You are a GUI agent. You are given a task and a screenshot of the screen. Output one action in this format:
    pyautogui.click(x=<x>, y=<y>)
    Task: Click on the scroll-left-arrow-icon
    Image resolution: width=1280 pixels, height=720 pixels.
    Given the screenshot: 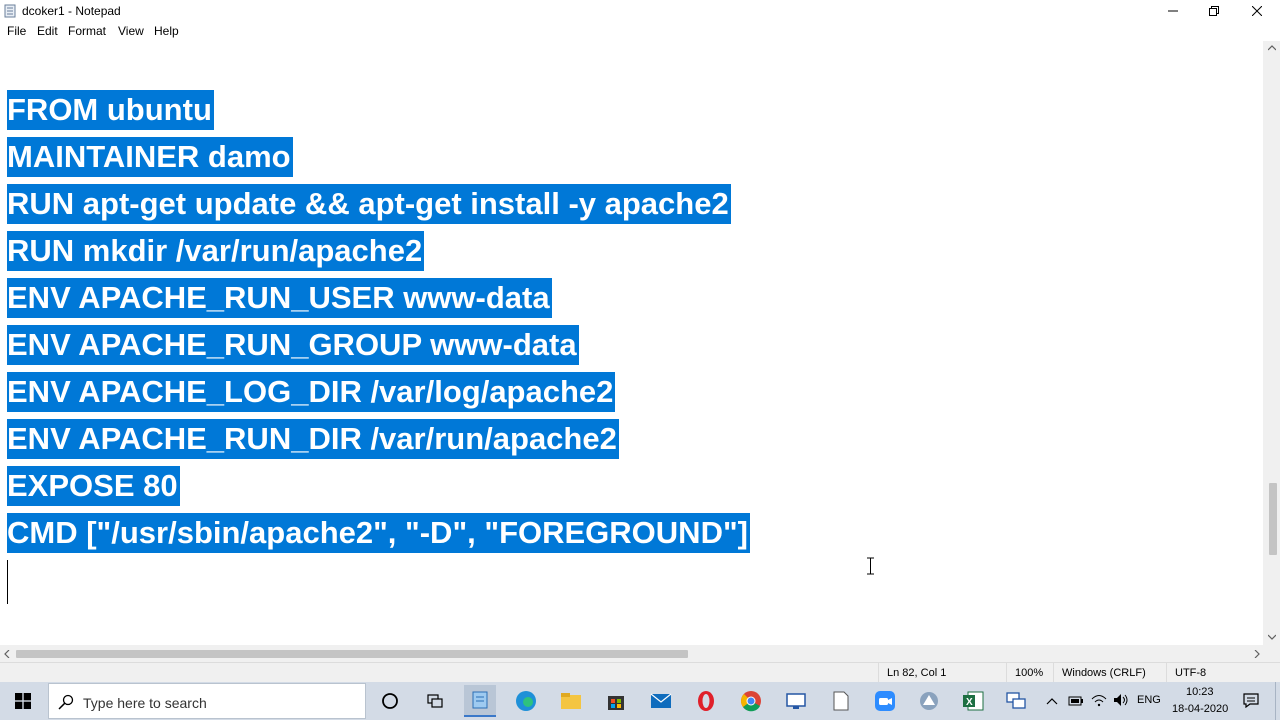 What is the action you would take?
    pyautogui.click(x=7, y=654)
    